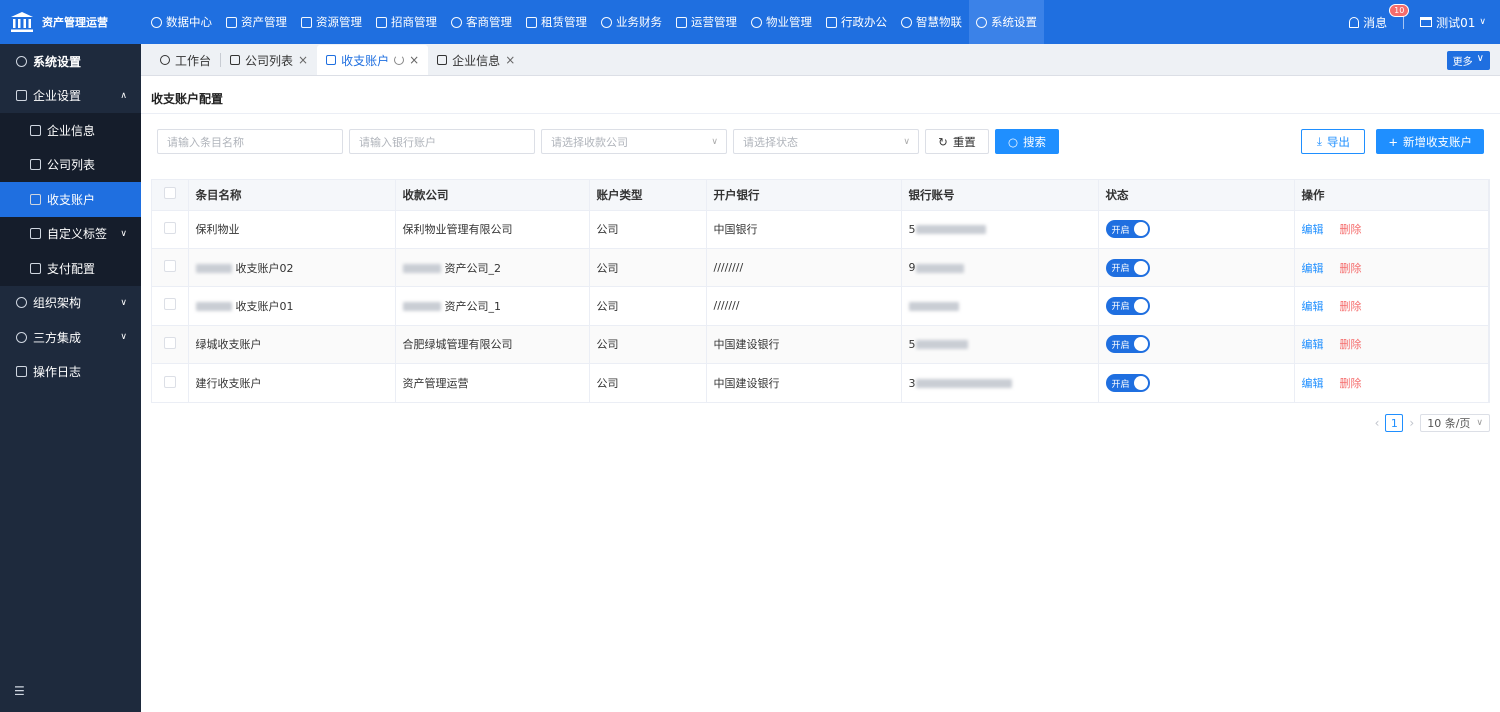 The height and width of the screenshot is (712, 1500). Describe the element at coordinates (476, 60) in the screenshot. I see `tab-enterprise-info: 企业信息 ×` at that location.